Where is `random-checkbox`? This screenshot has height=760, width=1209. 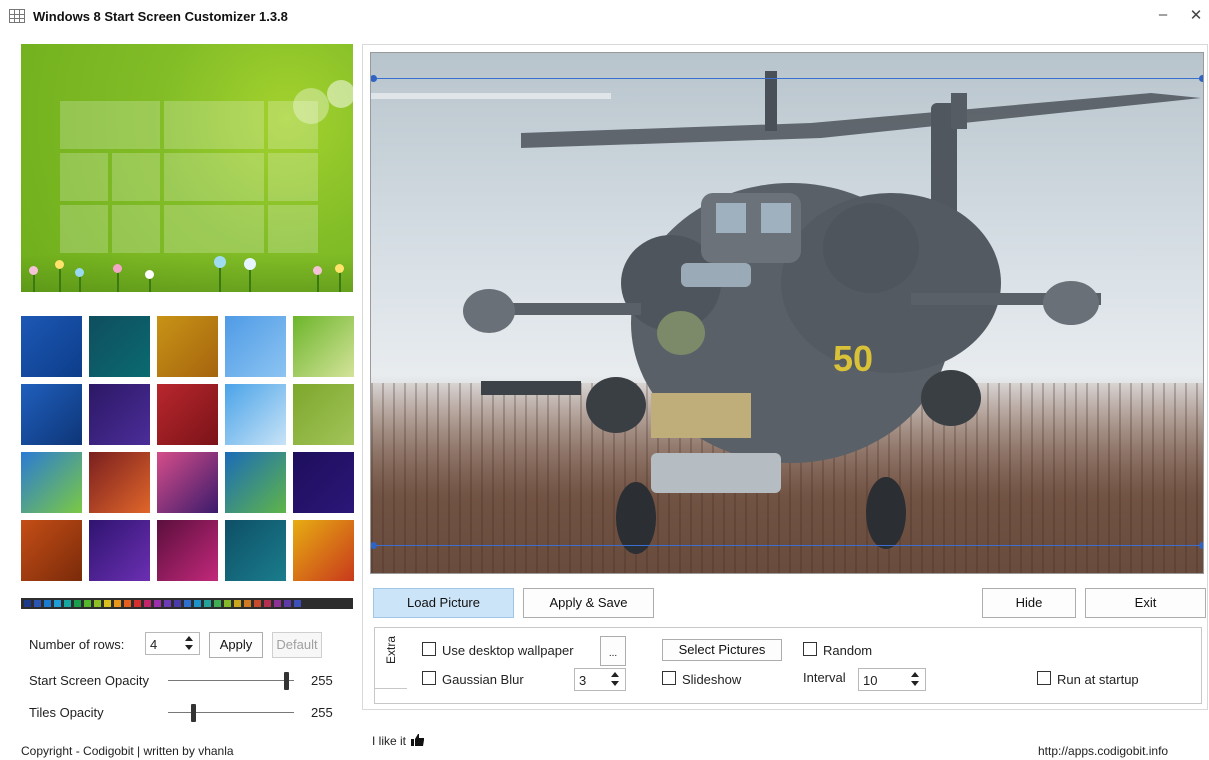
random-checkbox is located at coordinates (810, 649).